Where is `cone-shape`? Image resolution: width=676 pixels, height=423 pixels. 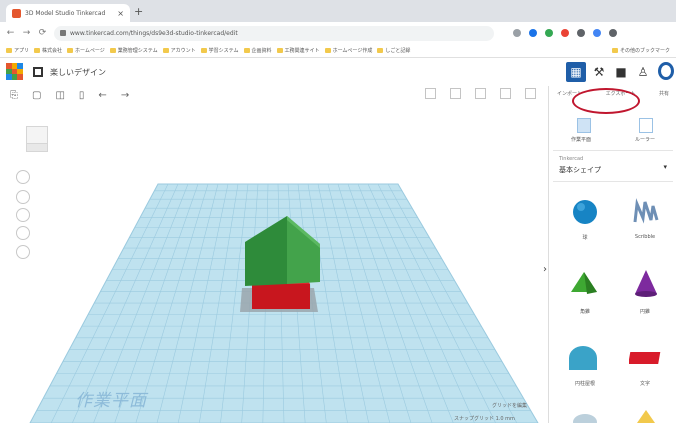
cone-shape is located at coordinates (646, 283).